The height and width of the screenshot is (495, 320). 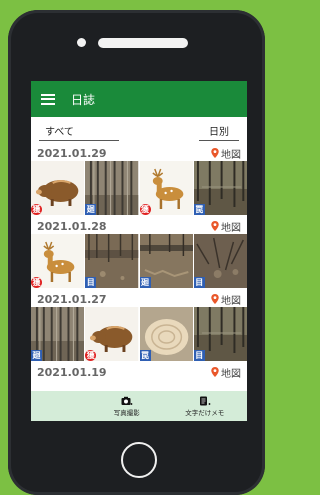 What do you see at coordinates (72, 226) in the screenshot?
I see `day-date: 2021.01.28` at bounding box center [72, 226].